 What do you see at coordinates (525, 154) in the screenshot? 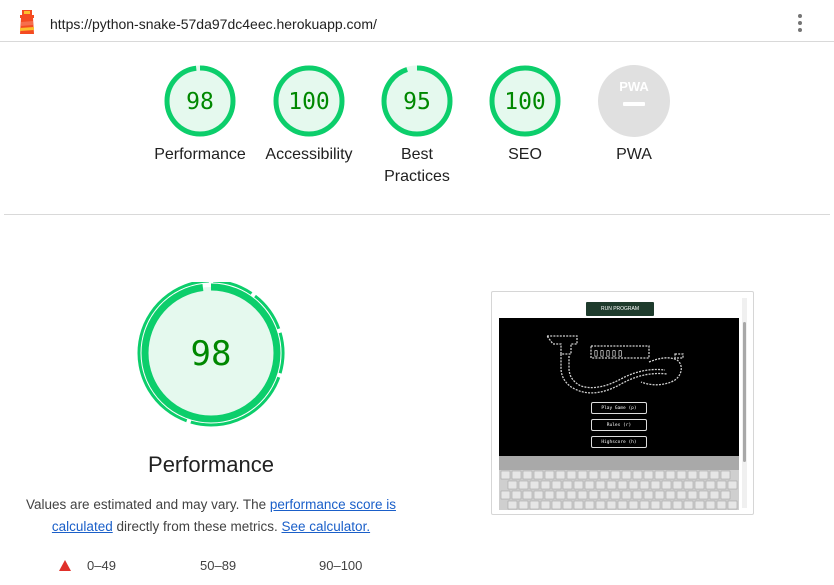
I see `gauge-label: SEO` at bounding box center [525, 154].